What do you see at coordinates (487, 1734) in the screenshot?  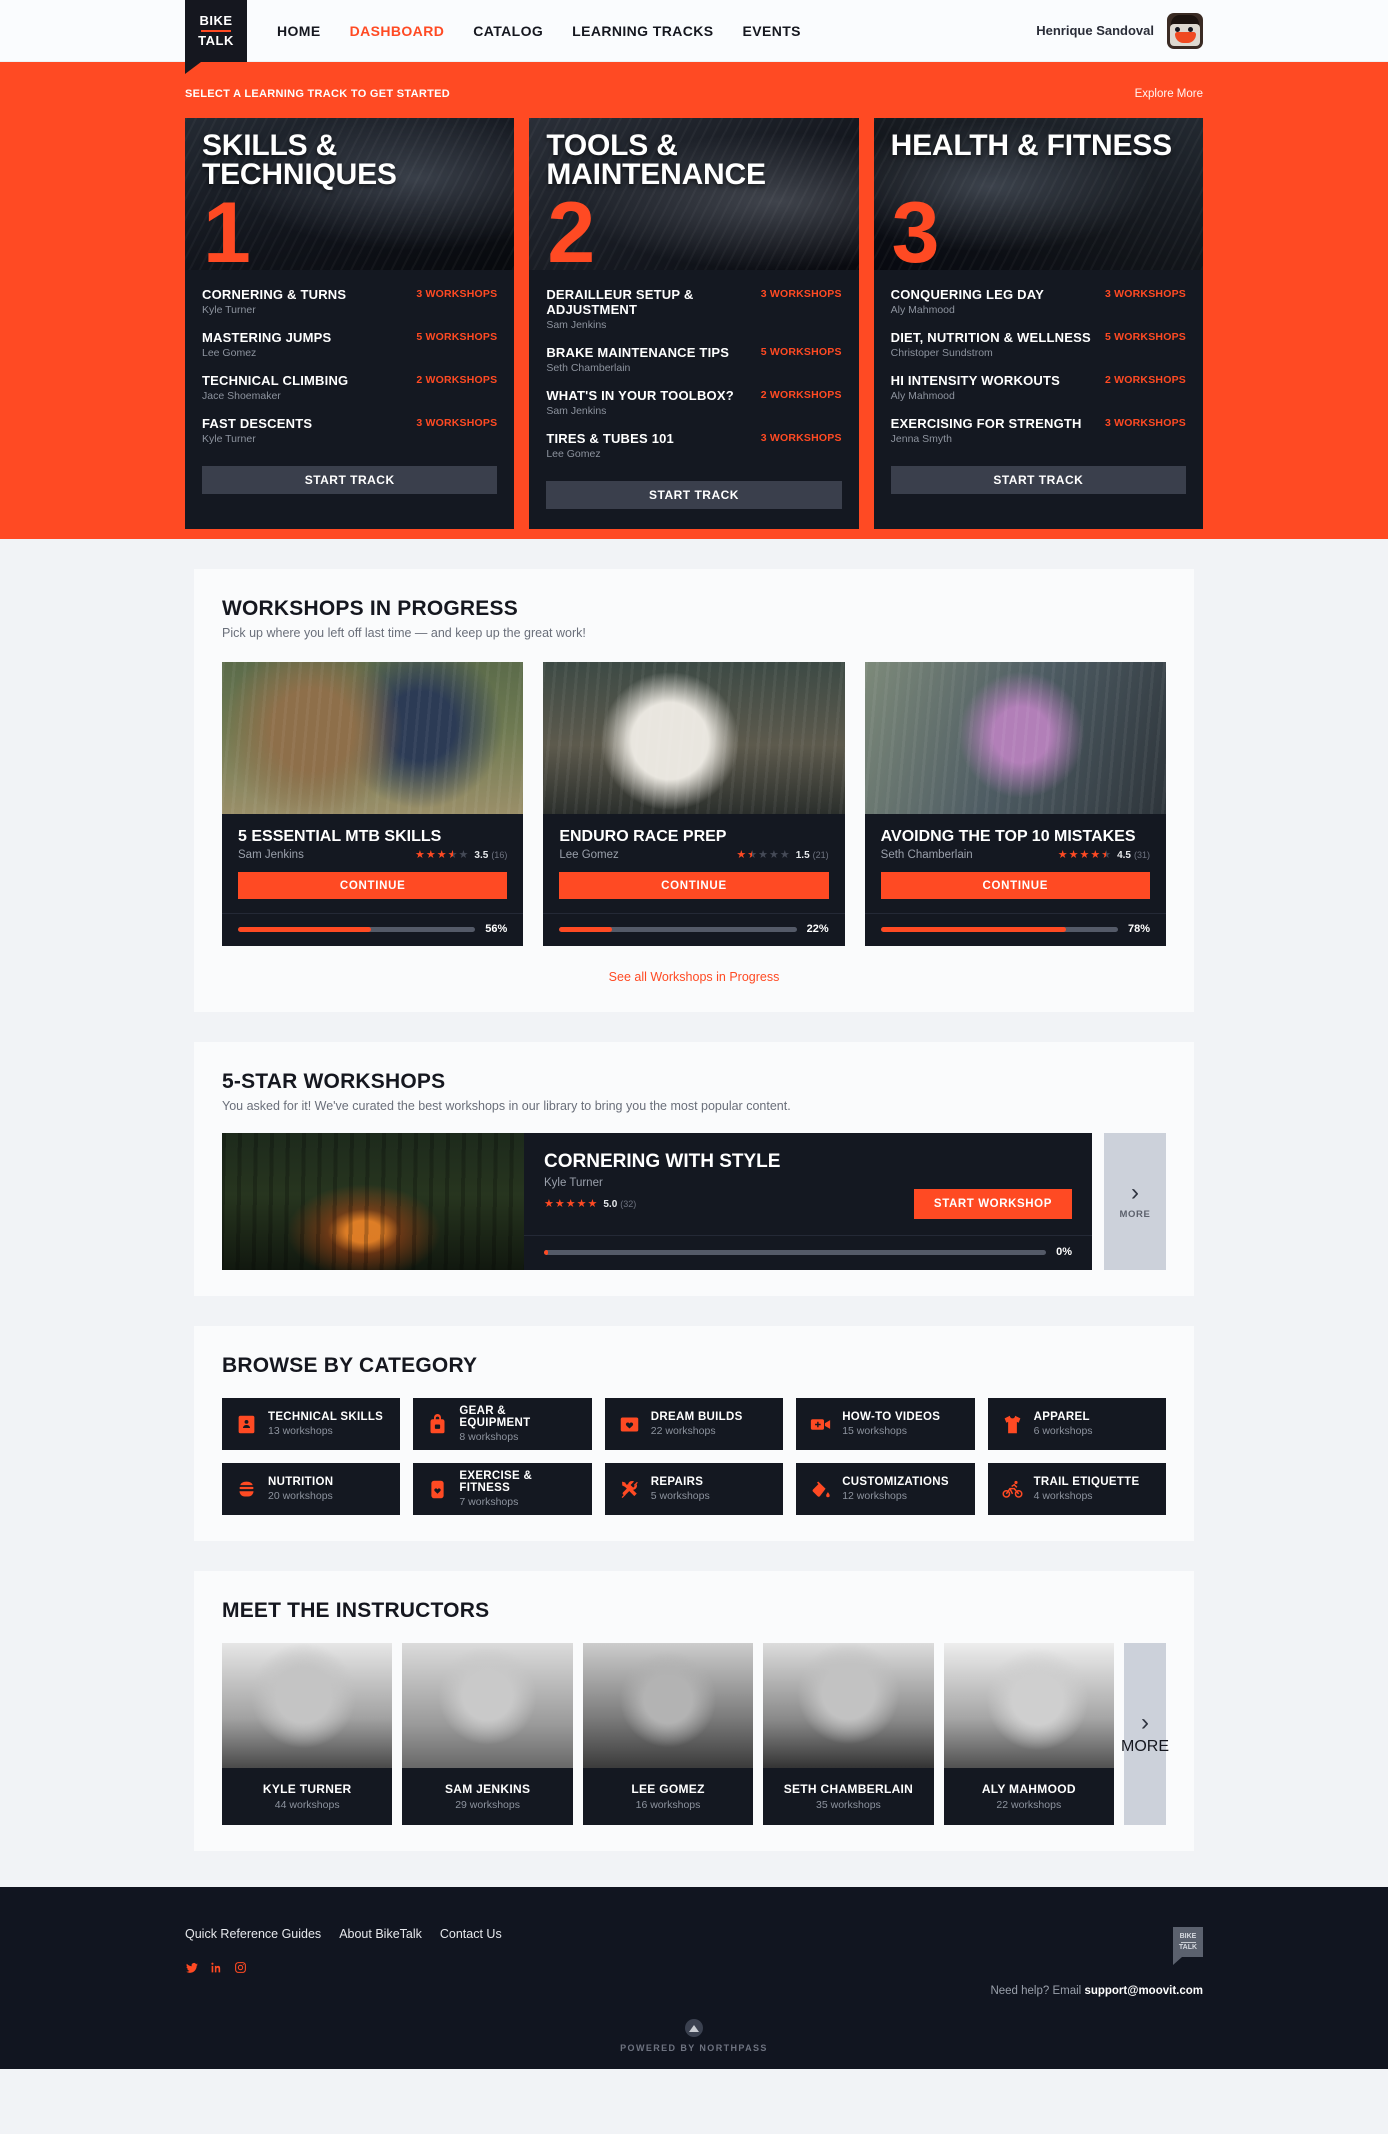 I see `instructor-card: SAM JENKINS 29 workshops` at bounding box center [487, 1734].